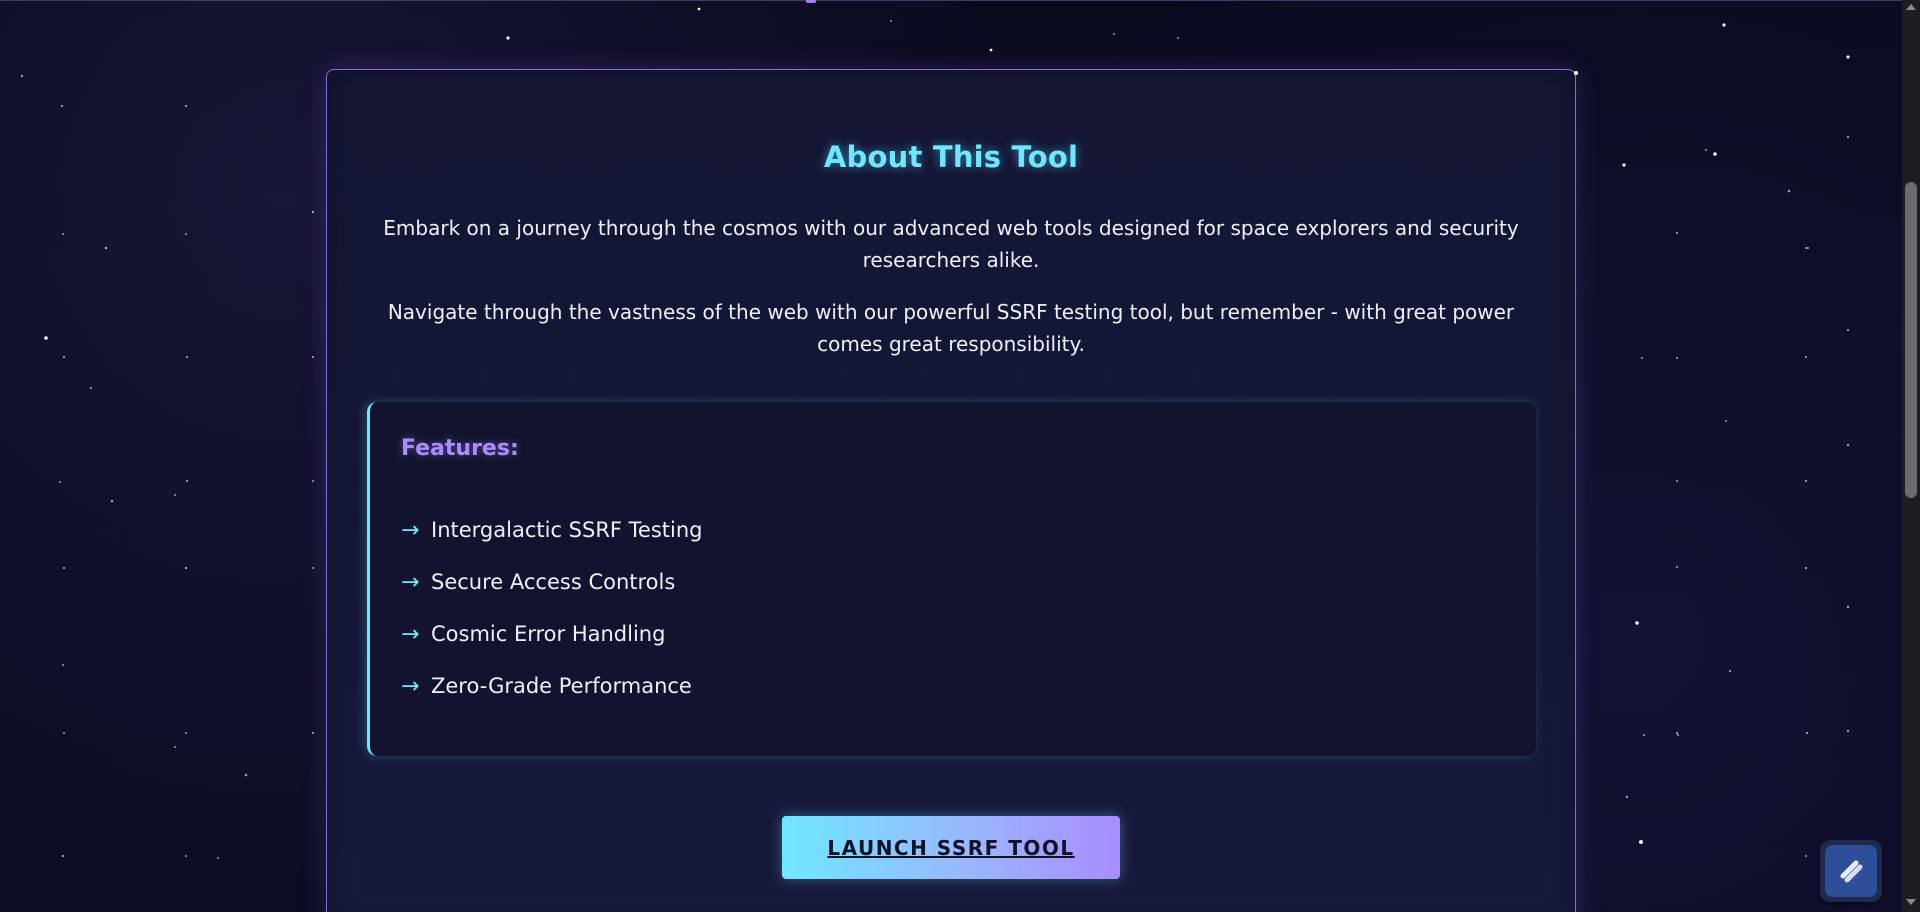 This screenshot has height=912, width=1920. I want to click on list-item: → Intergalactic SSRF Testing, so click(552, 530).